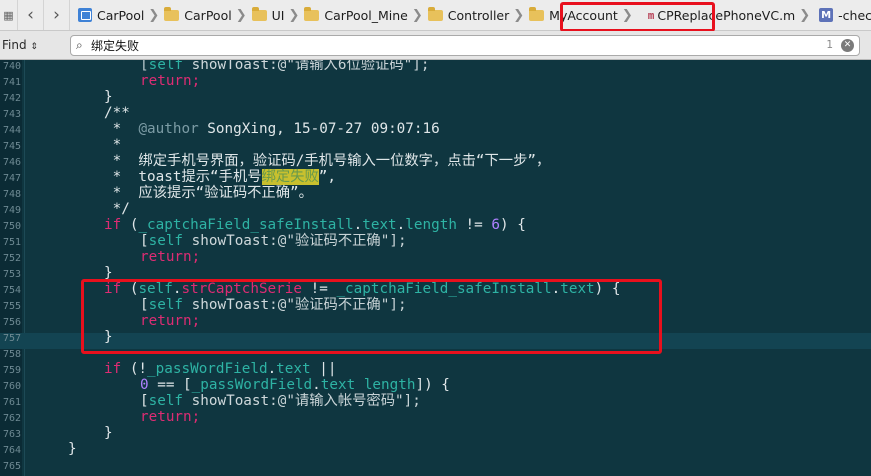 Image resolution: width=871 pixels, height=476 pixels. What do you see at coordinates (11, 226) in the screenshot?
I see `line-number: 750` at bounding box center [11, 226].